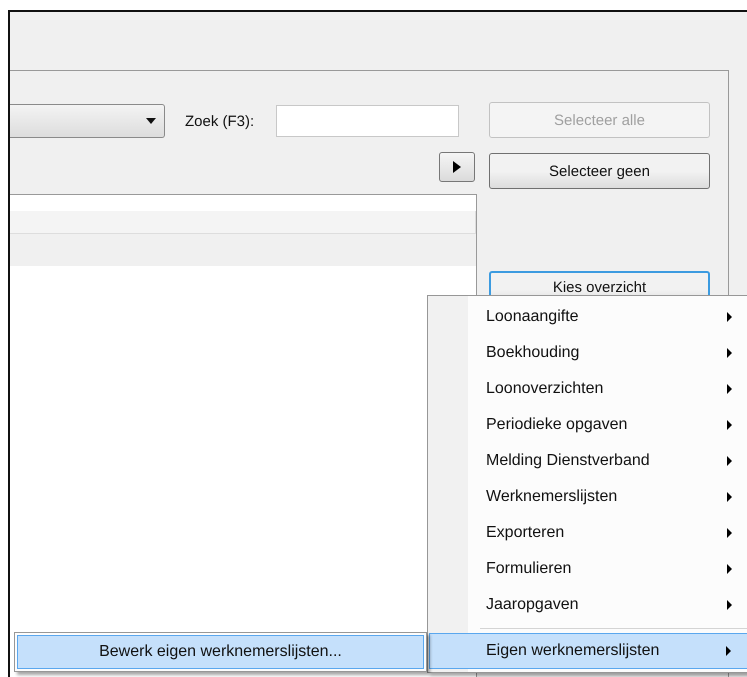 This screenshot has height=677, width=747. What do you see at coordinates (219, 121) in the screenshot?
I see `search-label: Zoek (F3):` at bounding box center [219, 121].